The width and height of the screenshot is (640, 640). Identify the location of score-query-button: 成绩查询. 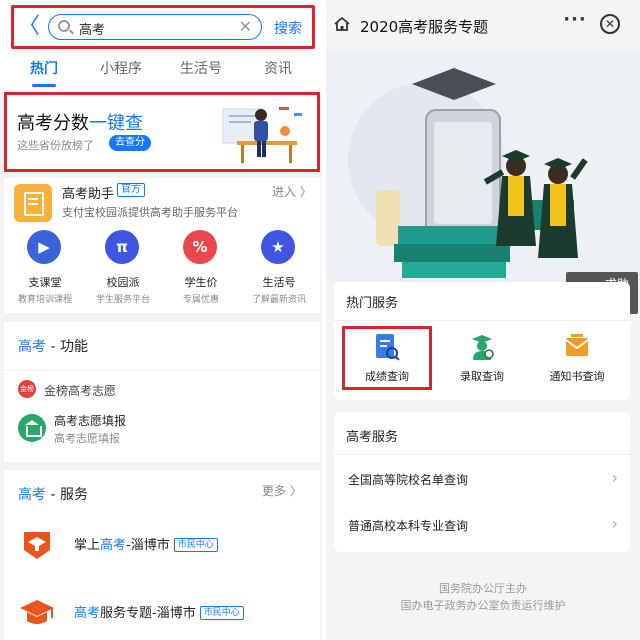
(387, 358).